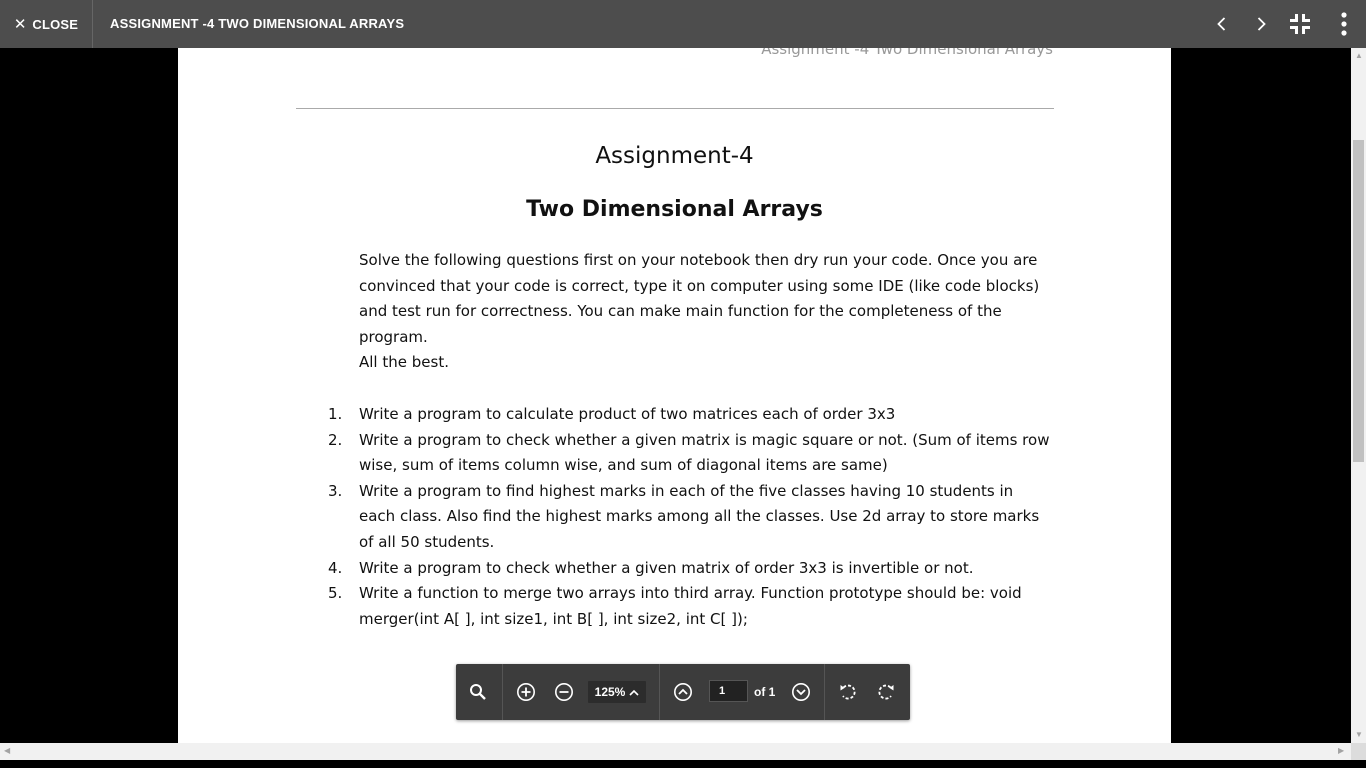 This screenshot has height=768, width=1366. Describe the element at coordinates (907, 53) in the screenshot. I see `running-header: Assignment -4 Two Dimensional Arrays` at that location.